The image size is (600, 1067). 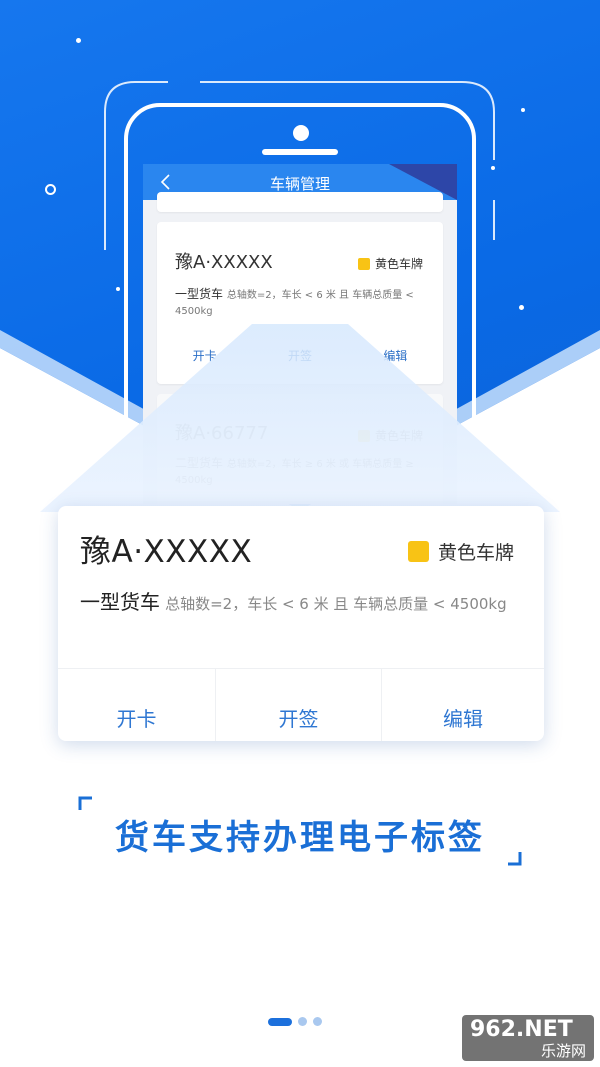 I want to click on page-indicator, so click(x=295, y=1021).